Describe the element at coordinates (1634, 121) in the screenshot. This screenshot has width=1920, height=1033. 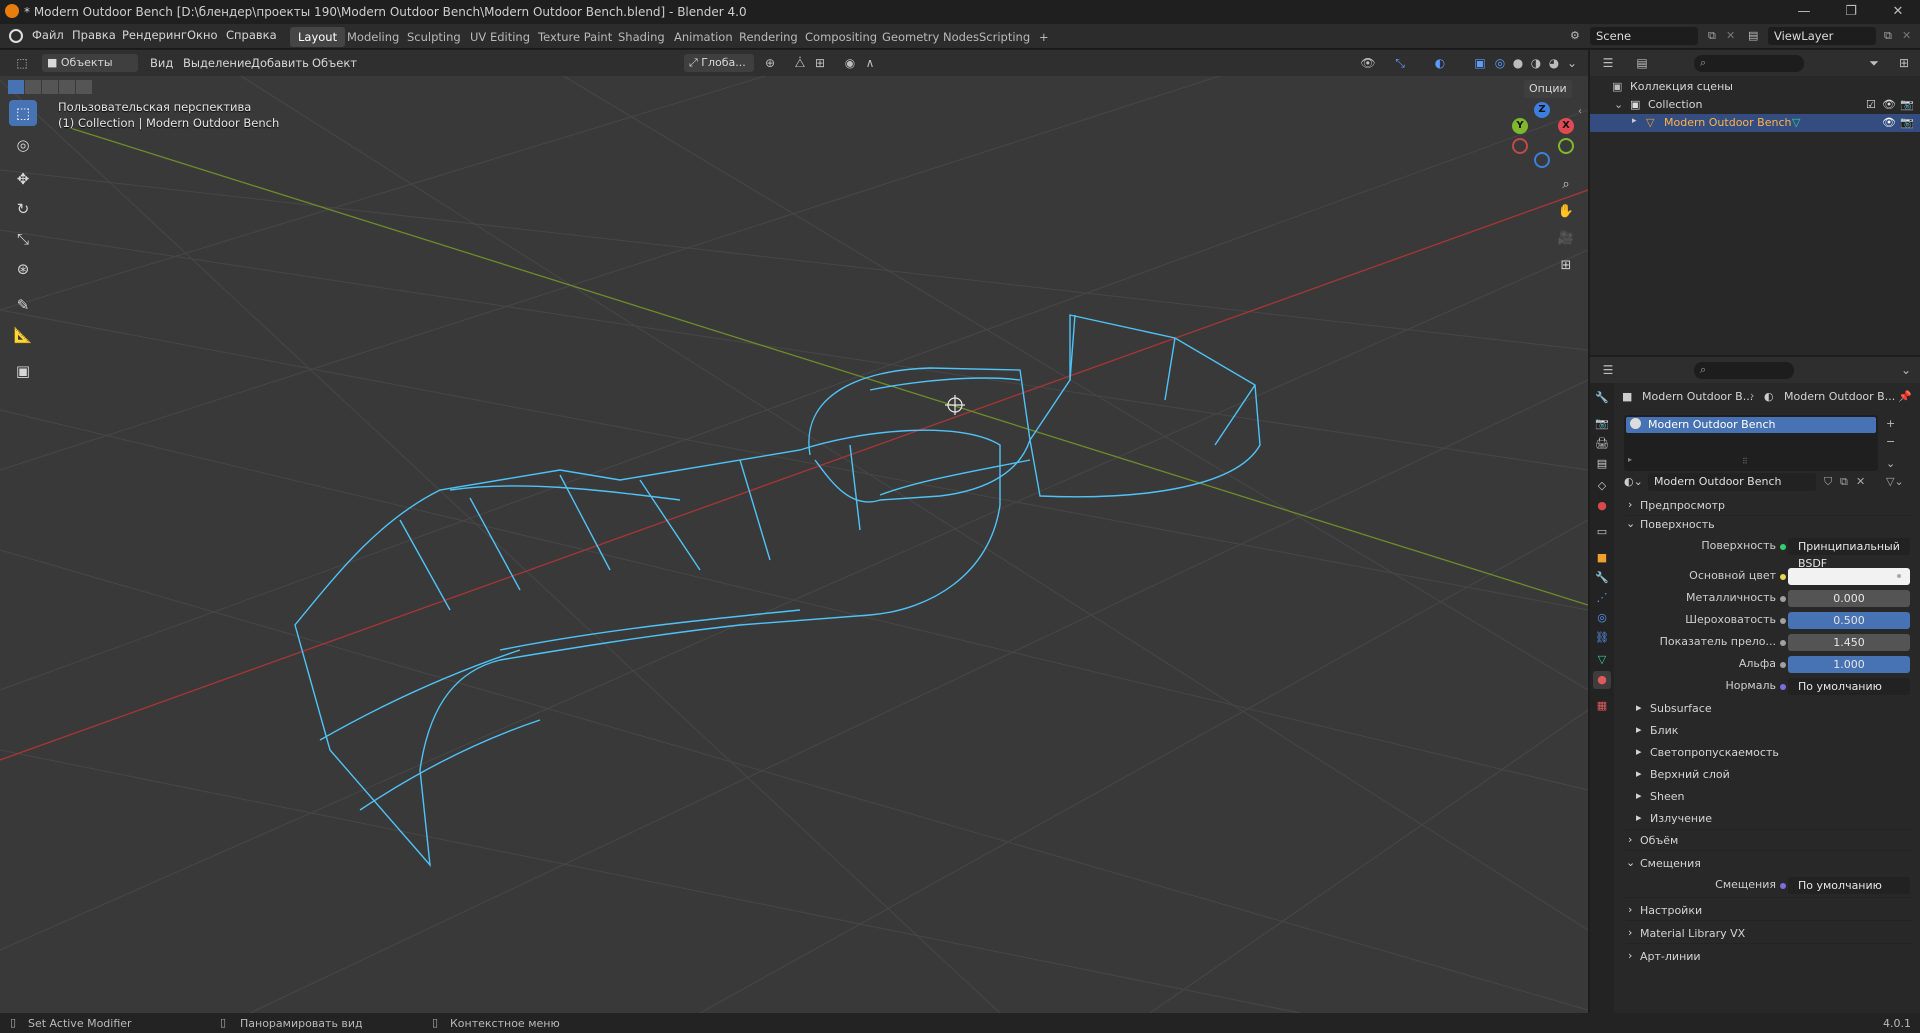
I see `expand-arrow-icon: ▸` at that location.